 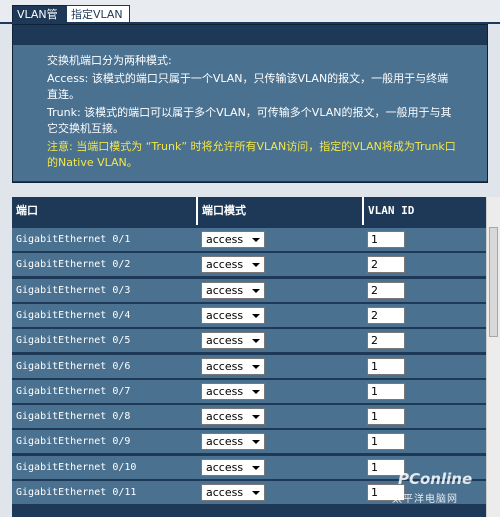 What do you see at coordinates (73, 290) in the screenshot?
I see `port-name: GigabitEthernet 0/3` at bounding box center [73, 290].